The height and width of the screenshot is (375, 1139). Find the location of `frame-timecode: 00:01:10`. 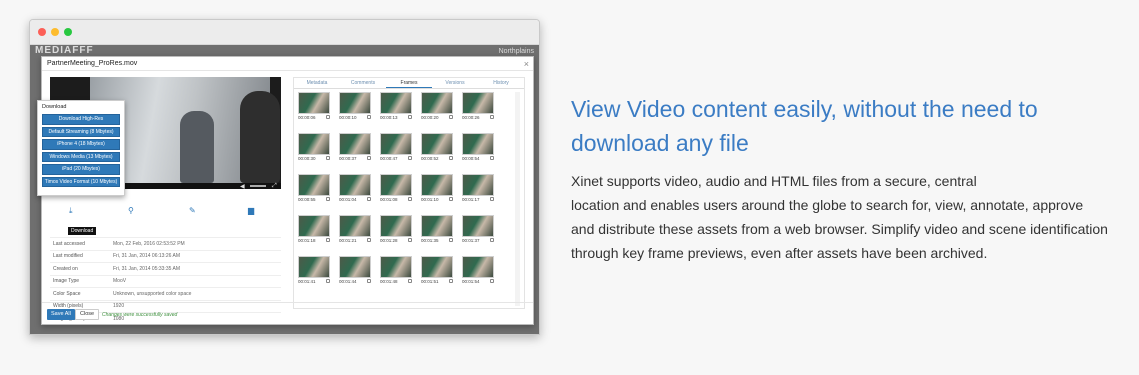

frame-timecode: 00:01:10 is located at coordinates (430, 199).